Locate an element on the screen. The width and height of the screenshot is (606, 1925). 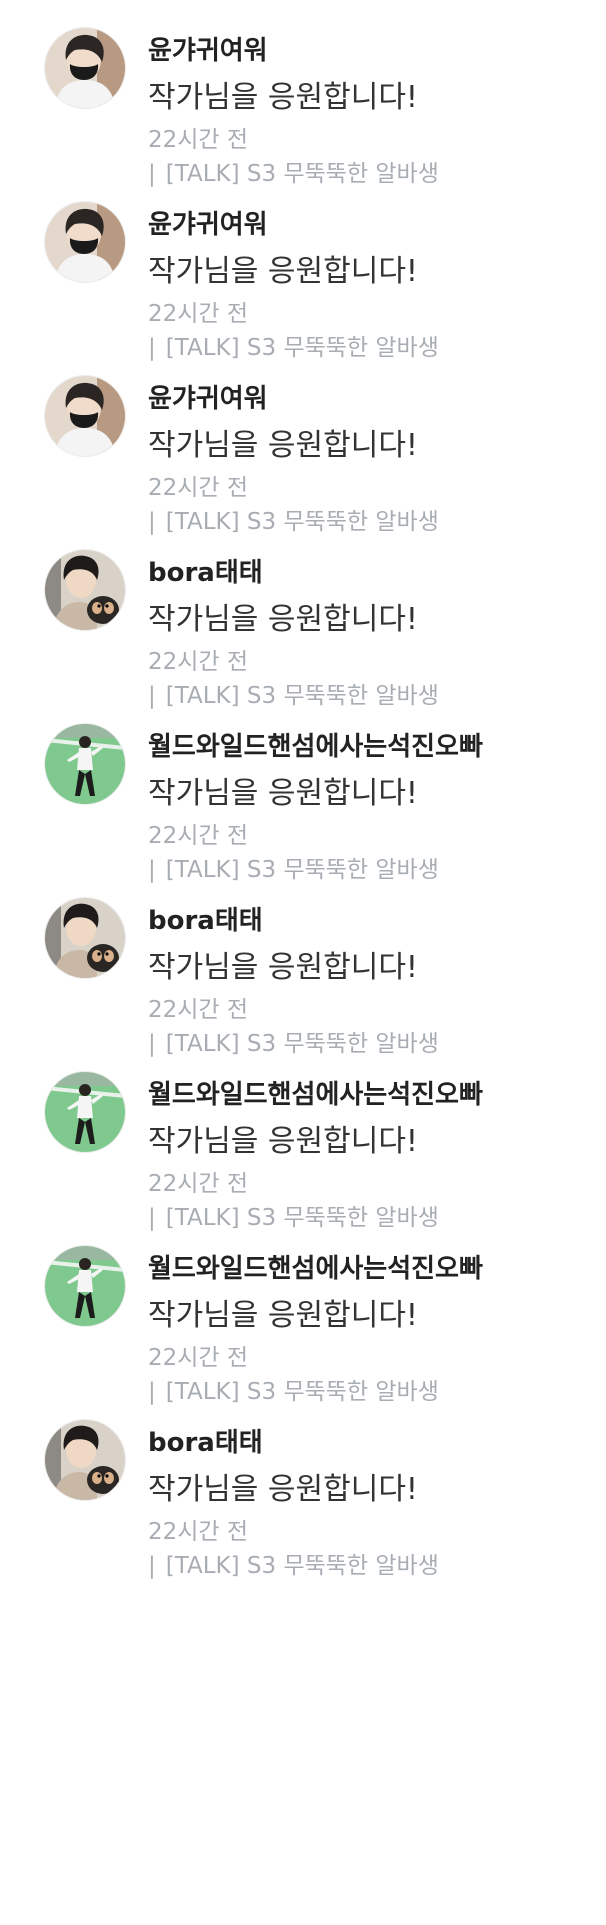
comment-source: | [TALK] S3 무뚝뚝한 알바생 is located at coordinates (293, 1563).